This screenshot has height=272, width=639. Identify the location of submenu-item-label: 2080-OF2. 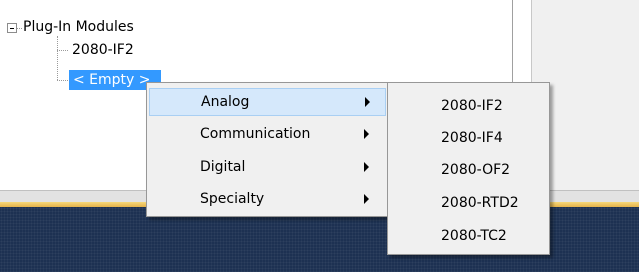
(476, 170).